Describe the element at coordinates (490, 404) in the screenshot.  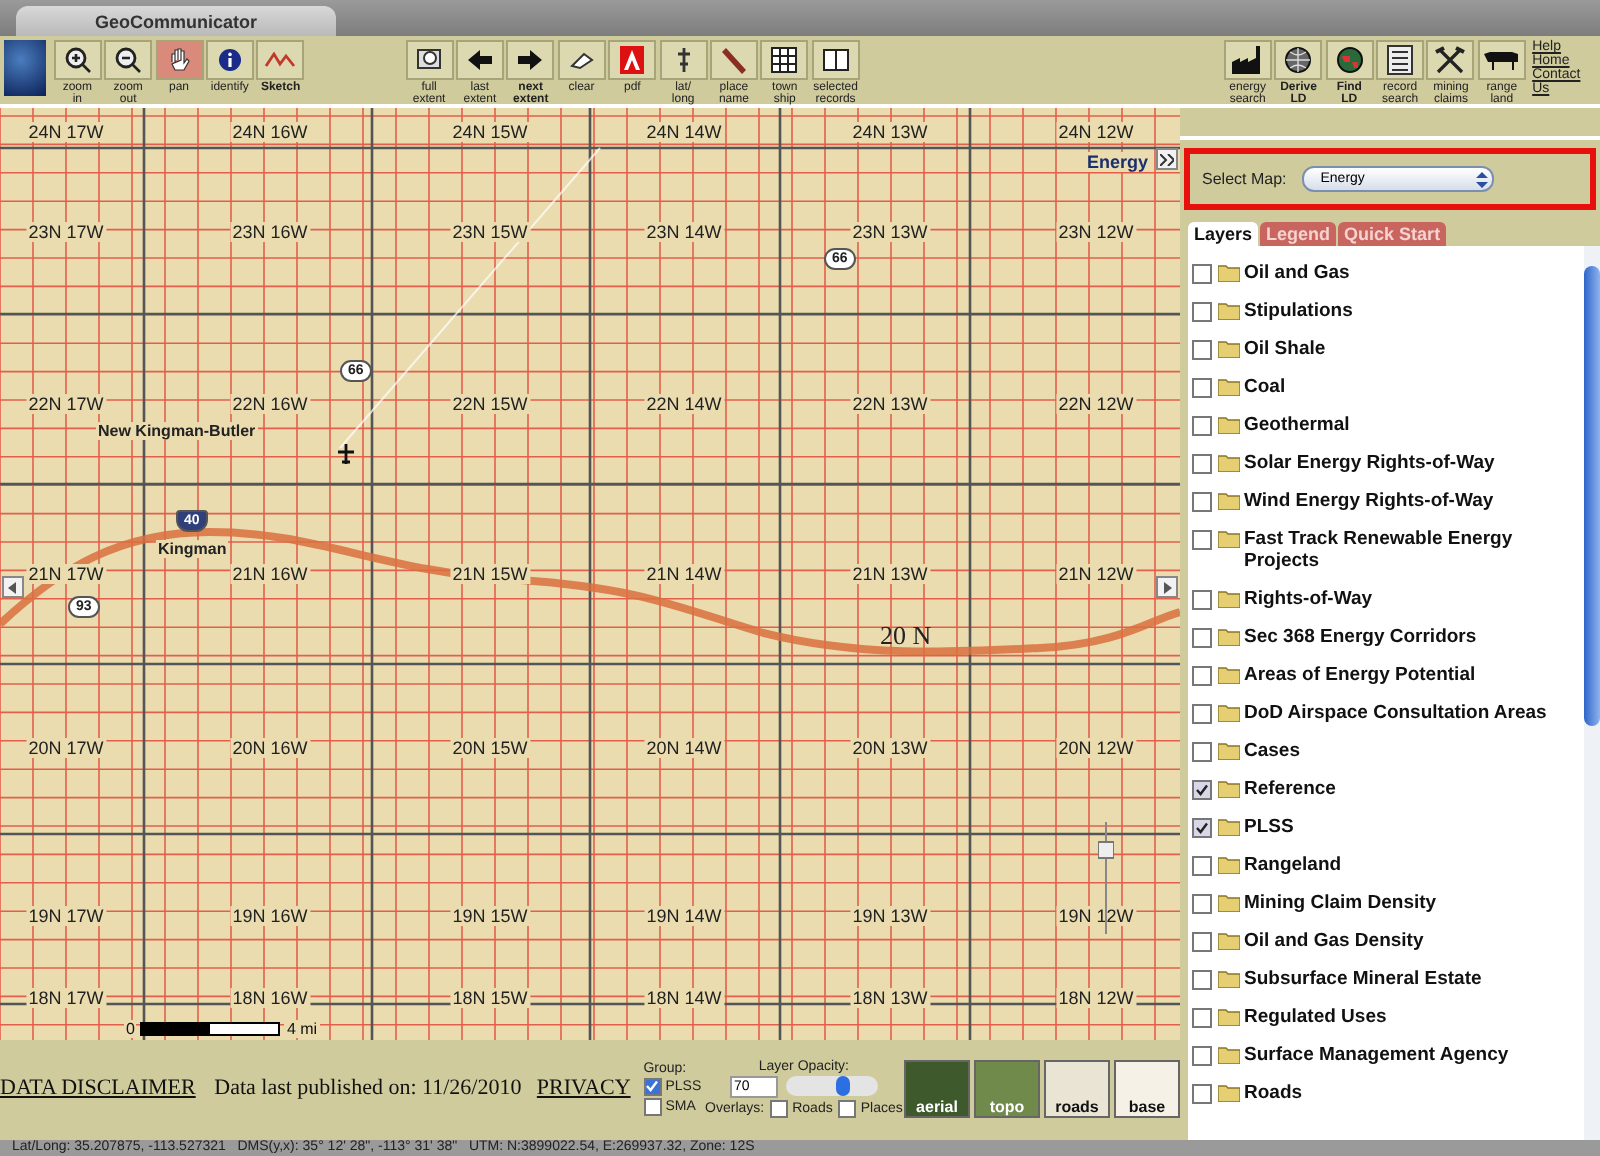
I see `township-label: 22N 15W` at that location.